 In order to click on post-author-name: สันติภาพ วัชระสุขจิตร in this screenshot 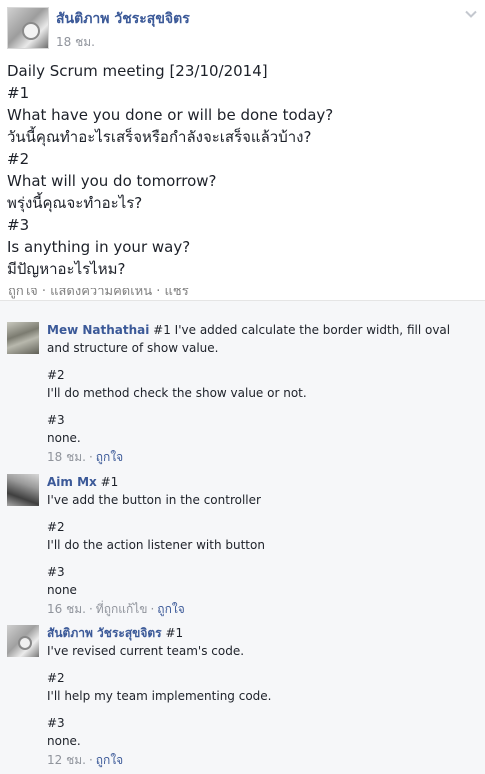, I will do `click(123, 19)`.